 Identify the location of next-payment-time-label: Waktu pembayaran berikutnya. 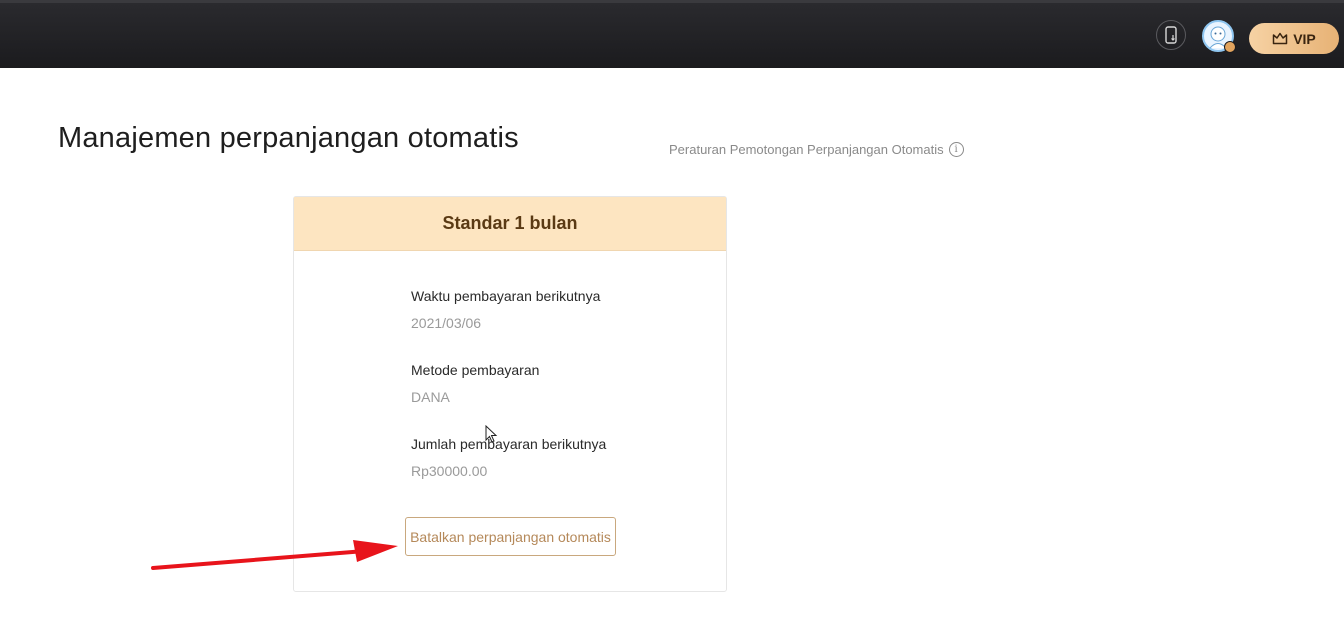
(506, 296).